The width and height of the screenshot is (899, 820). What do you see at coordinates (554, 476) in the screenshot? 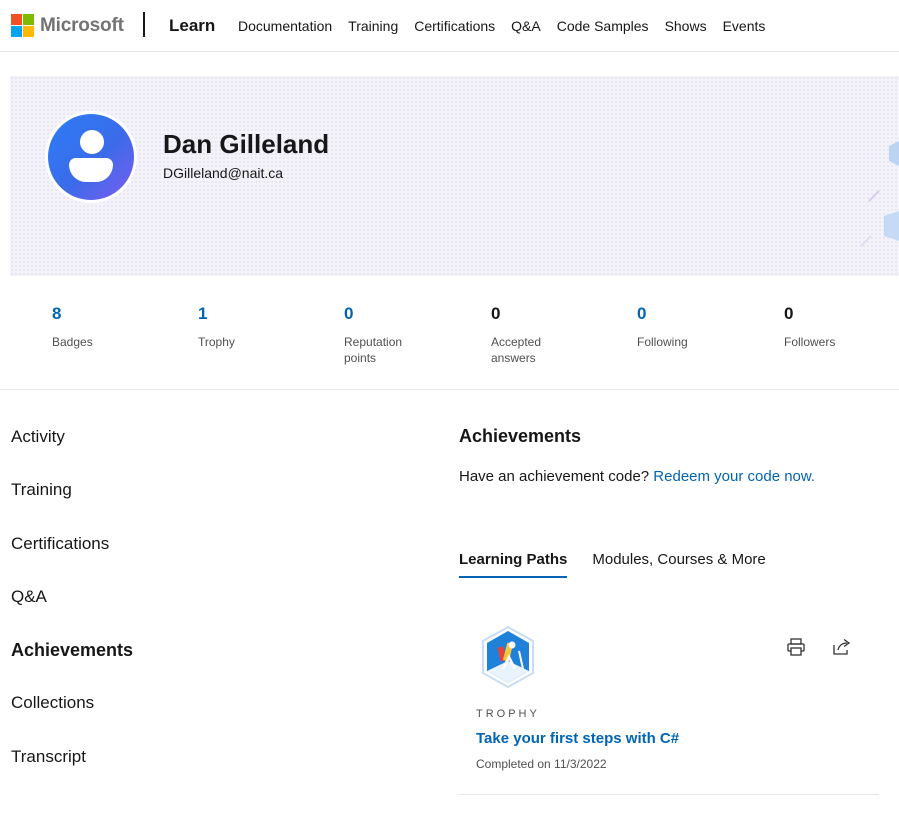
I see `achievement-code-text: Have an achievement code?` at bounding box center [554, 476].